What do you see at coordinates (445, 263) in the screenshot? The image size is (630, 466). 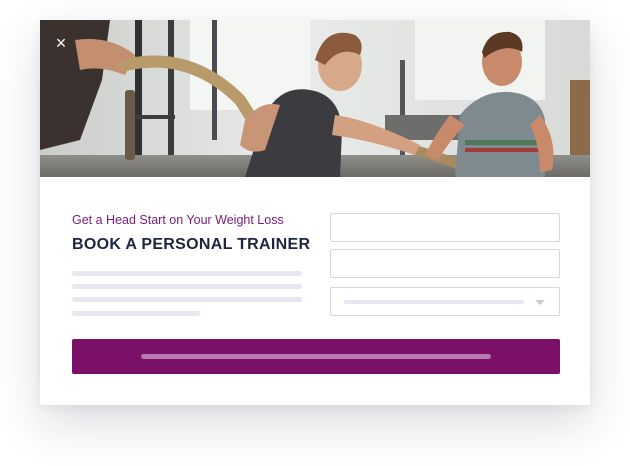 I see `email-input` at bounding box center [445, 263].